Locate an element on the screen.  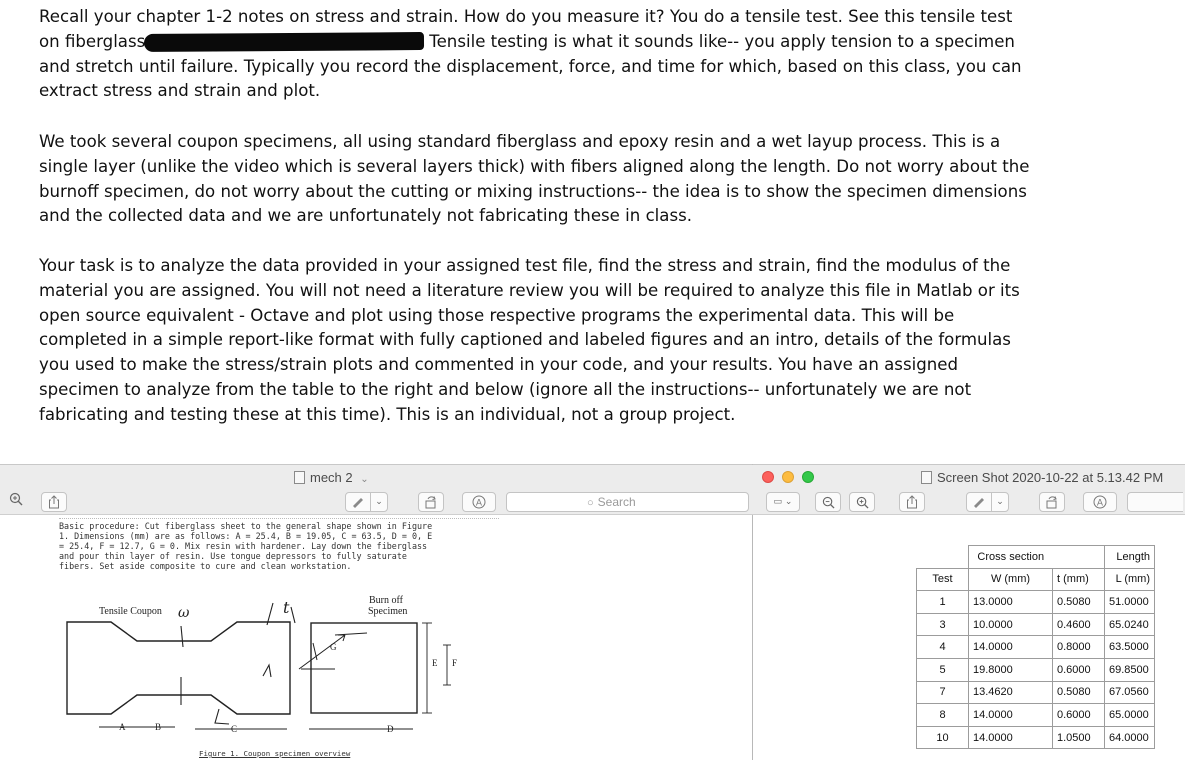
table-cell: 51.0000 is located at coordinates (1129, 602).